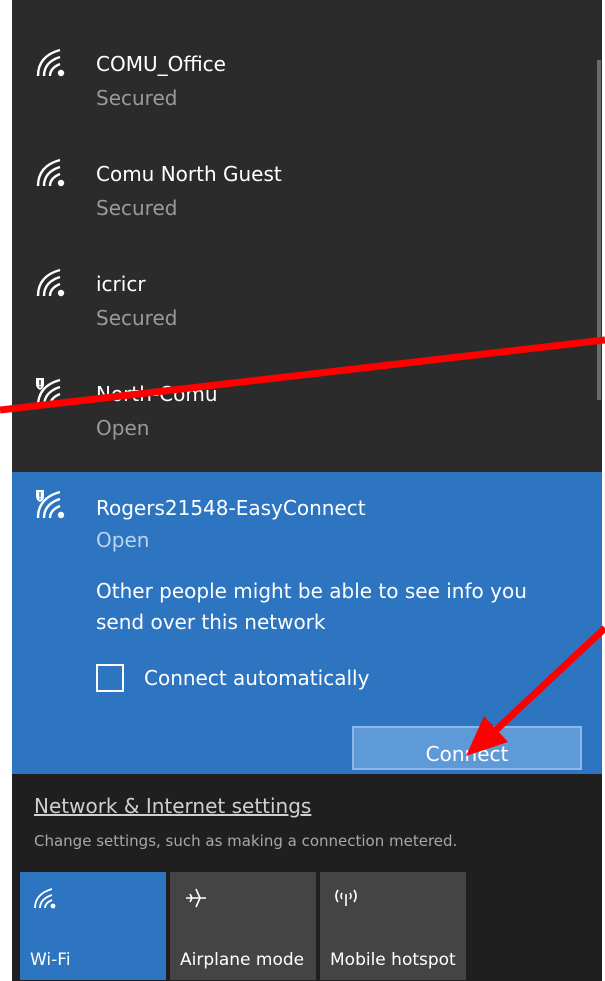  I want to click on quick-action-airplane-mode: Airplane mode, so click(243, 926).